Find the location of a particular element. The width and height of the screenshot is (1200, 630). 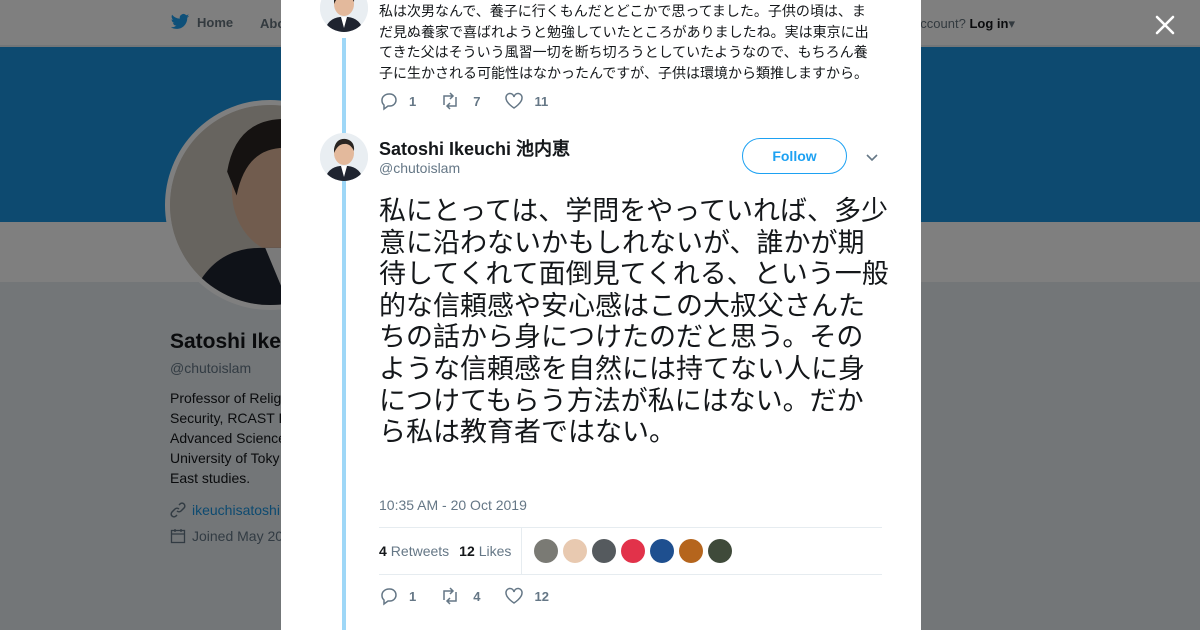

stats-divider is located at coordinates (522, 551).